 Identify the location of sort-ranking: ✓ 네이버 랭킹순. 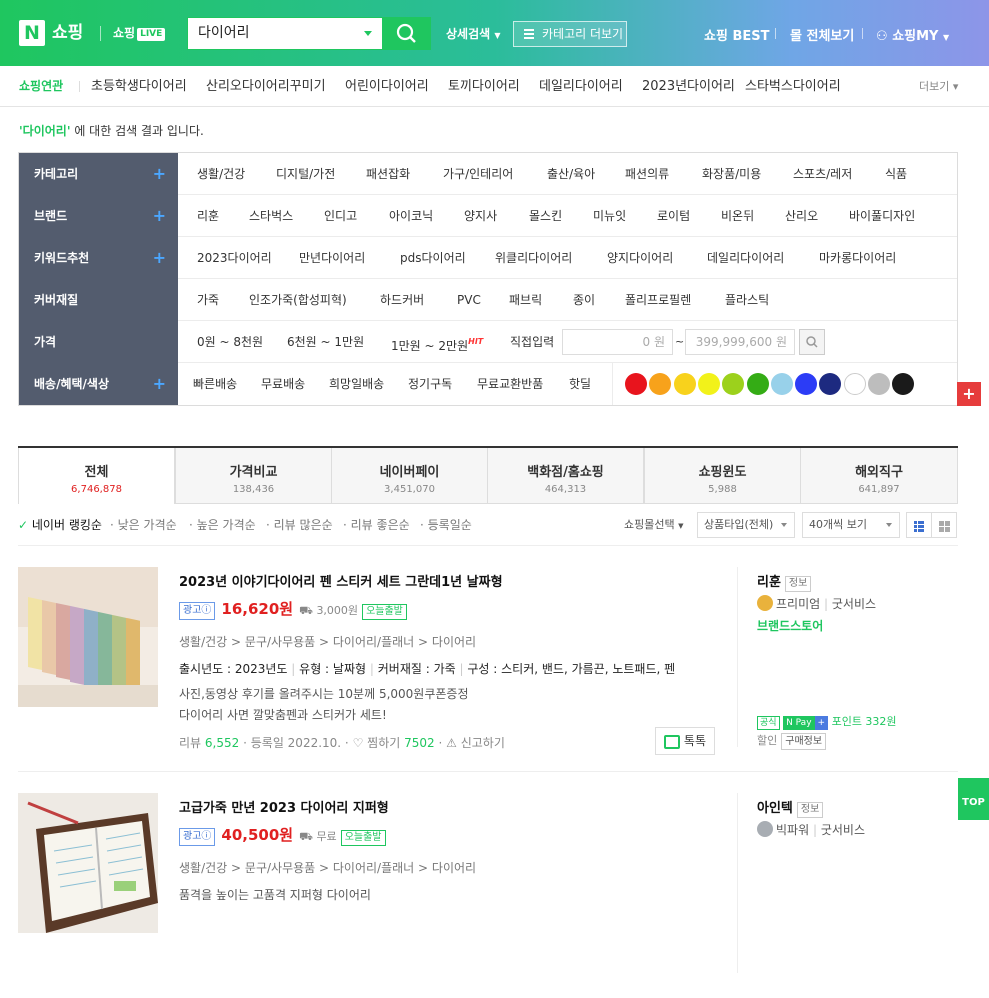
(60, 525).